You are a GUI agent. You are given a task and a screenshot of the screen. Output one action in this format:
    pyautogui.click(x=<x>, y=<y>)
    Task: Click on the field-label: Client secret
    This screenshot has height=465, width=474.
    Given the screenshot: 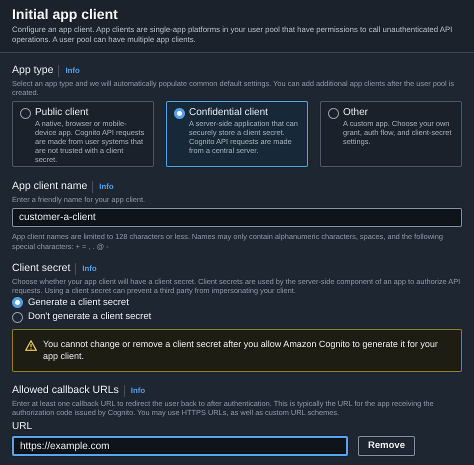 What is the action you would take?
    pyautogui.click(x=41, y=268)
    